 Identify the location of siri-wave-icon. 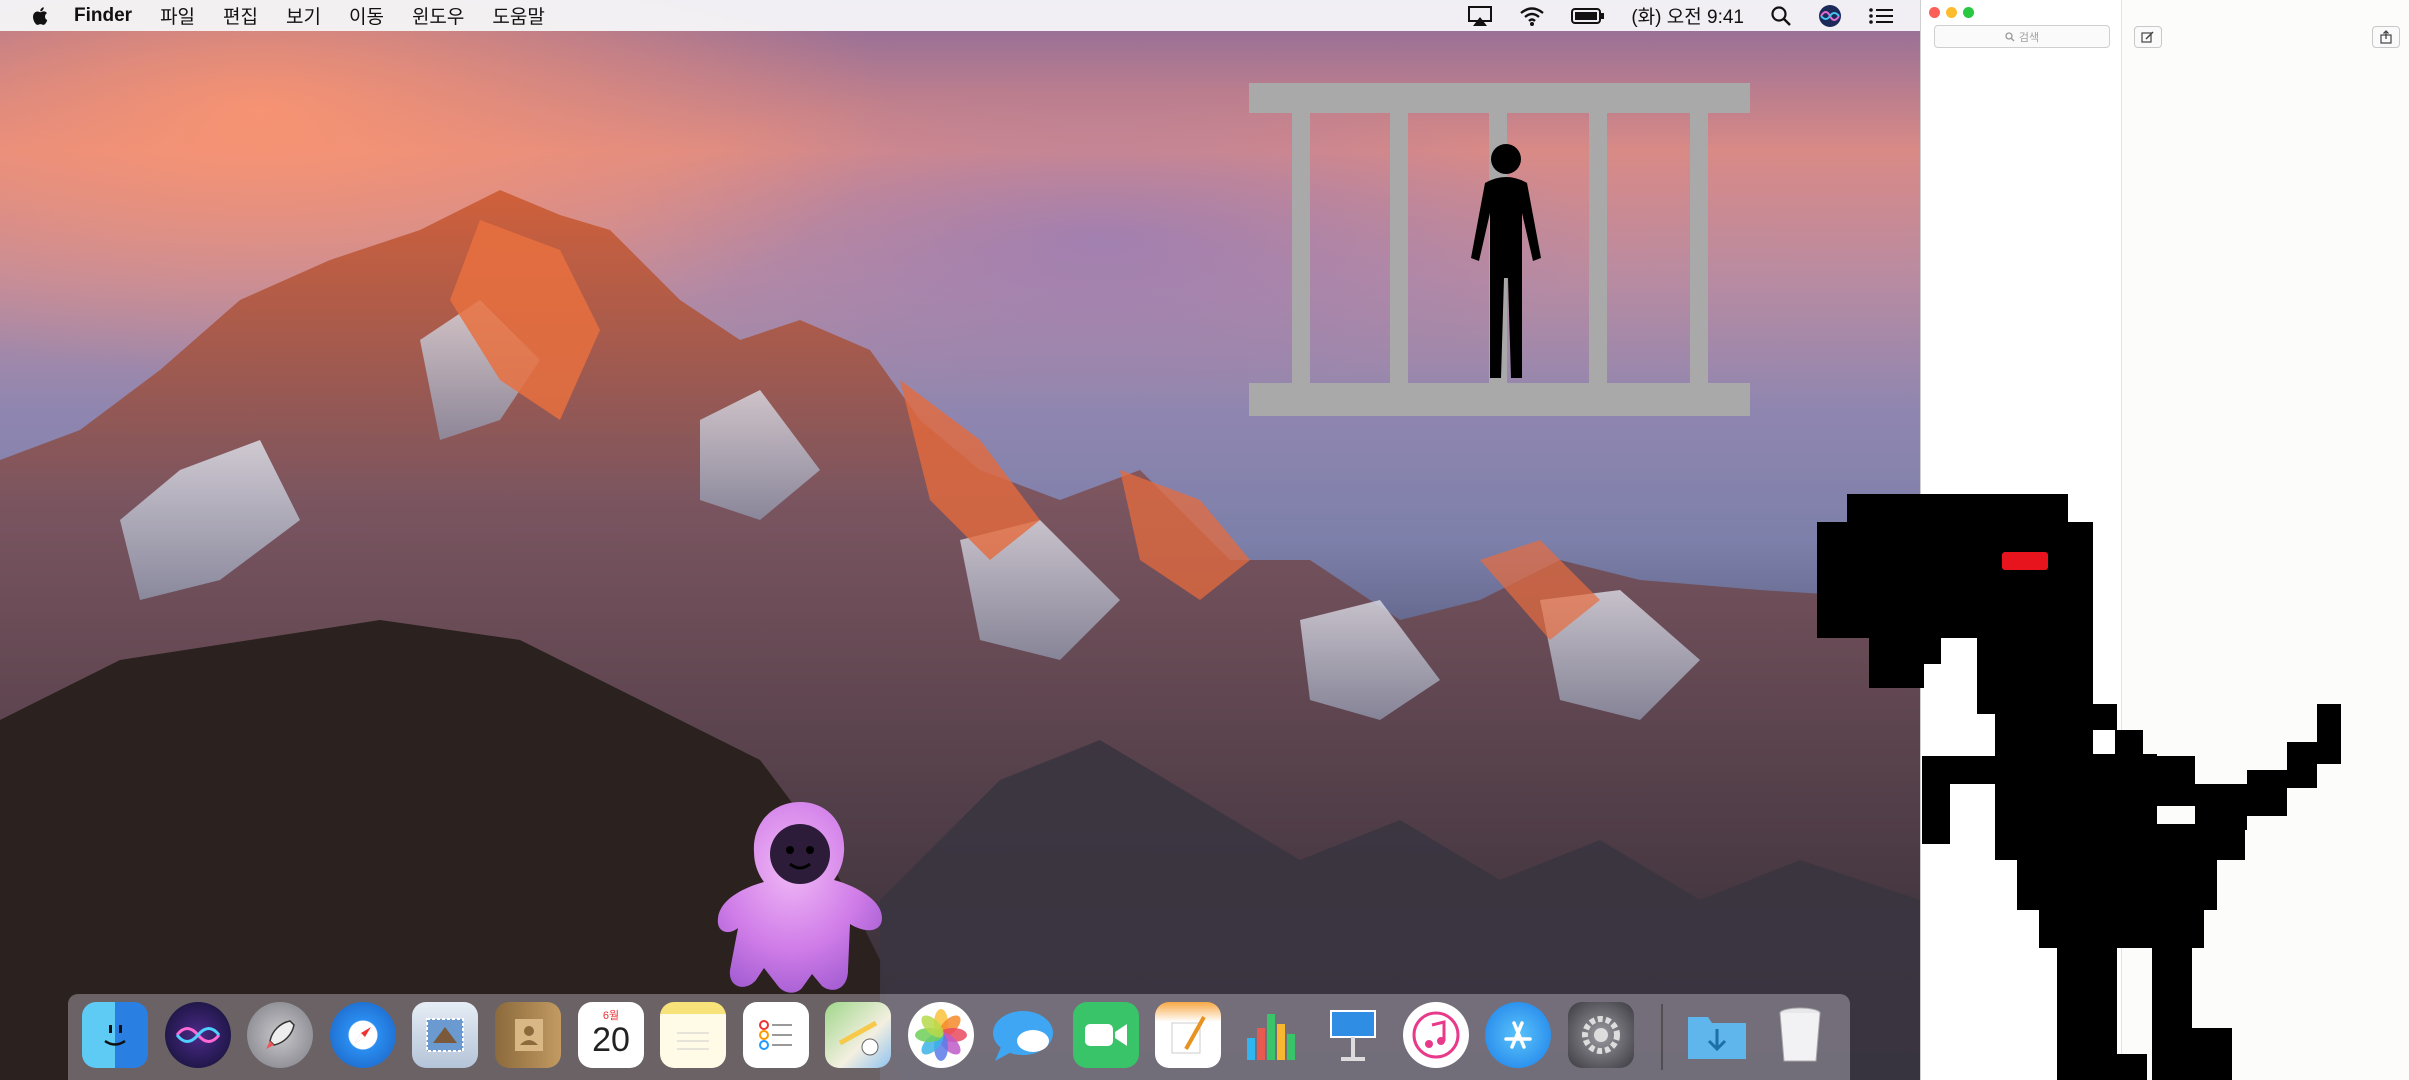
(198, 1035).